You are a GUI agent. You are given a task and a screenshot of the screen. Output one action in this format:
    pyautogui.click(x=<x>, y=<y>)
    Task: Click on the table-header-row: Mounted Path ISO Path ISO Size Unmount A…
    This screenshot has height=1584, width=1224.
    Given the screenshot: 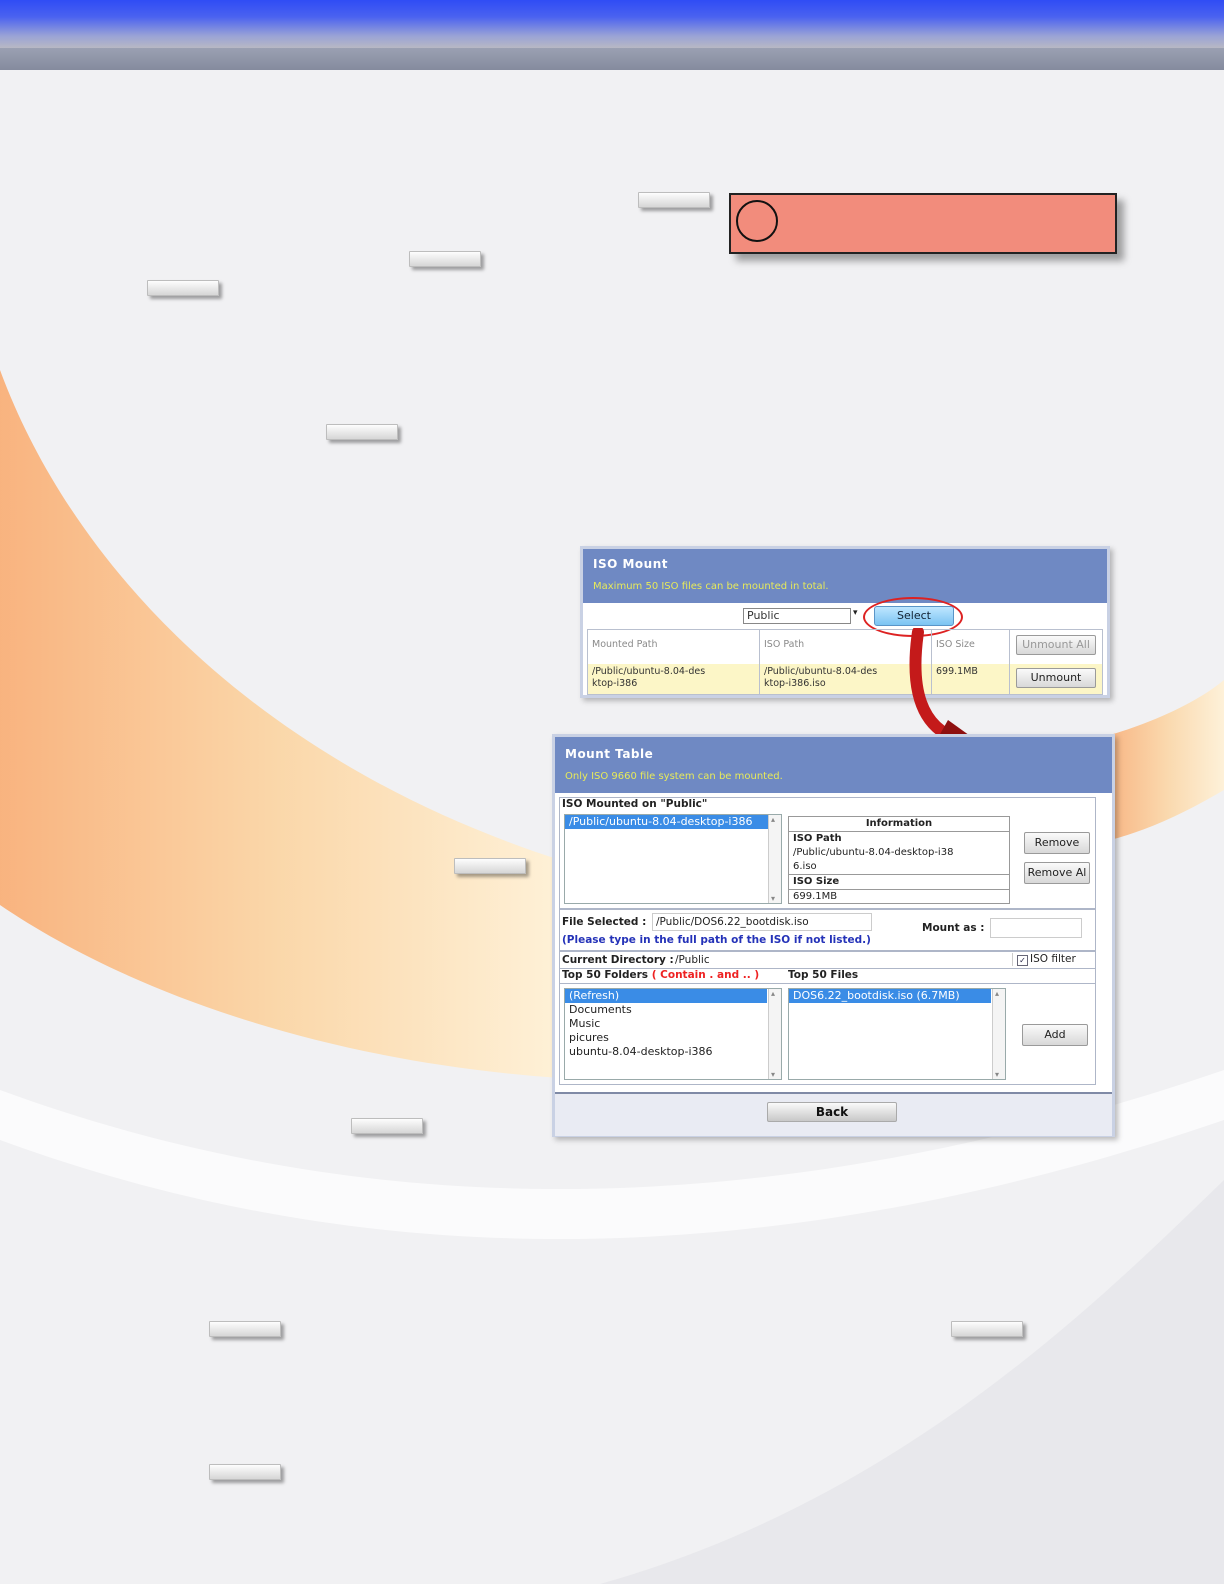 What is the action you would take?
    pyautogui.click(x=845, y=647)
    